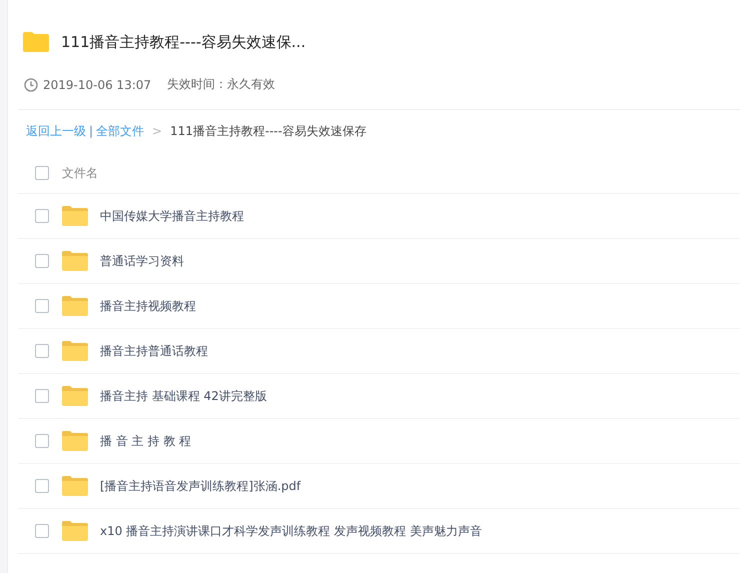 This screenshot has width=740, height=573. Describe the element at coordinates (154, 351) in the screenshot. I see `file-name: 播音主持普通话教程` at that location.